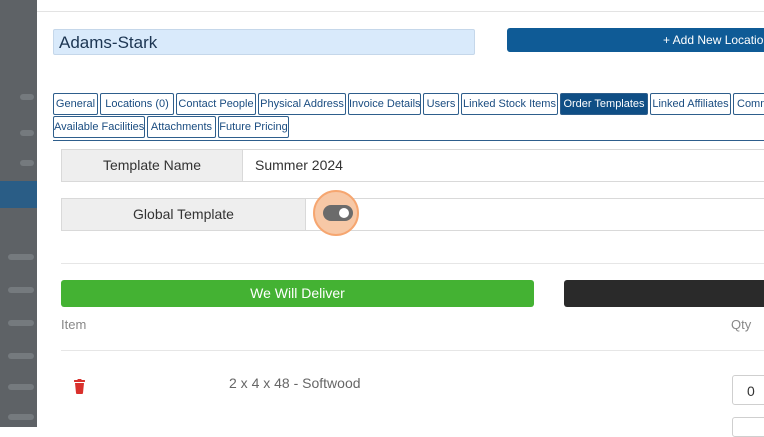 The width and height of the screenshot is (764, 437). I want to click on tab-divider, so click(408, 140).